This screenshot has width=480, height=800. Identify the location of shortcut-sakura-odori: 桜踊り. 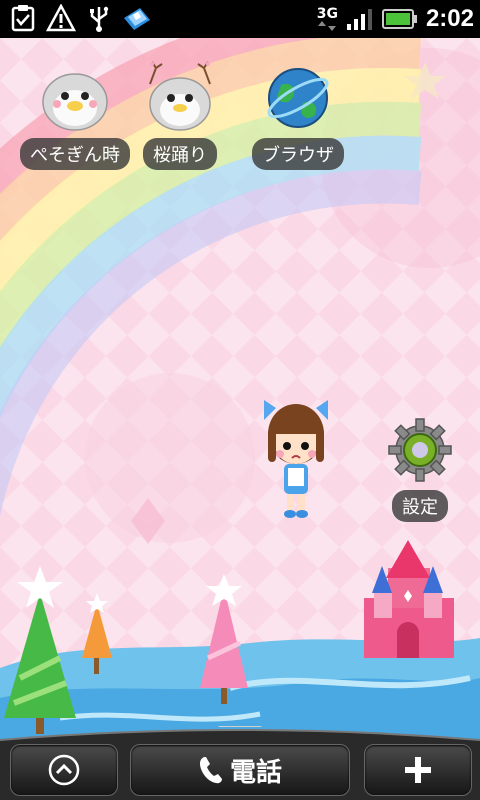
(180, 114).